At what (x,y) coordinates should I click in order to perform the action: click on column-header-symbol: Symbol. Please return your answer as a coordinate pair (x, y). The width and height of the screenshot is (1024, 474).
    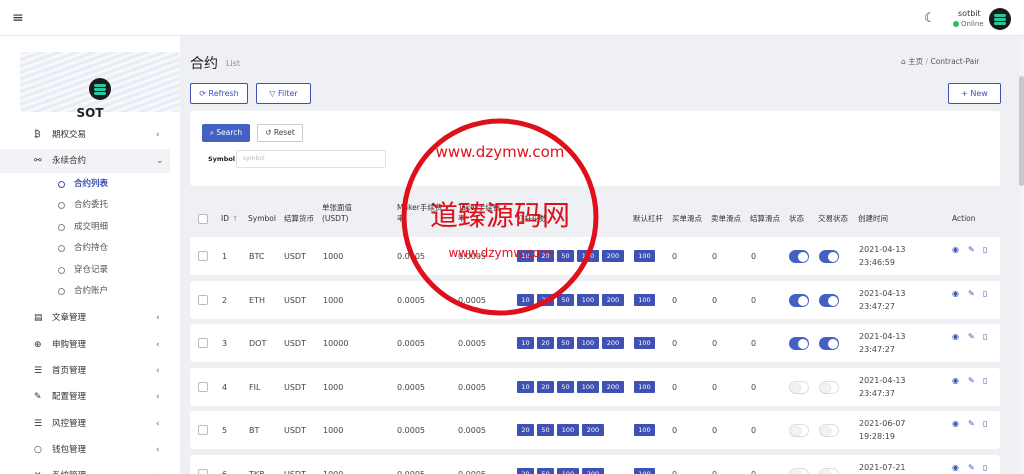
    Looking at the image, I should click on (262, 218).